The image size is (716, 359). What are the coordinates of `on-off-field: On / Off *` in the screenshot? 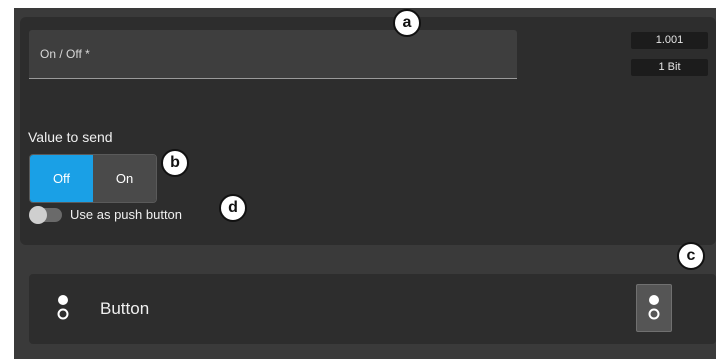 It's located at (273, 54).